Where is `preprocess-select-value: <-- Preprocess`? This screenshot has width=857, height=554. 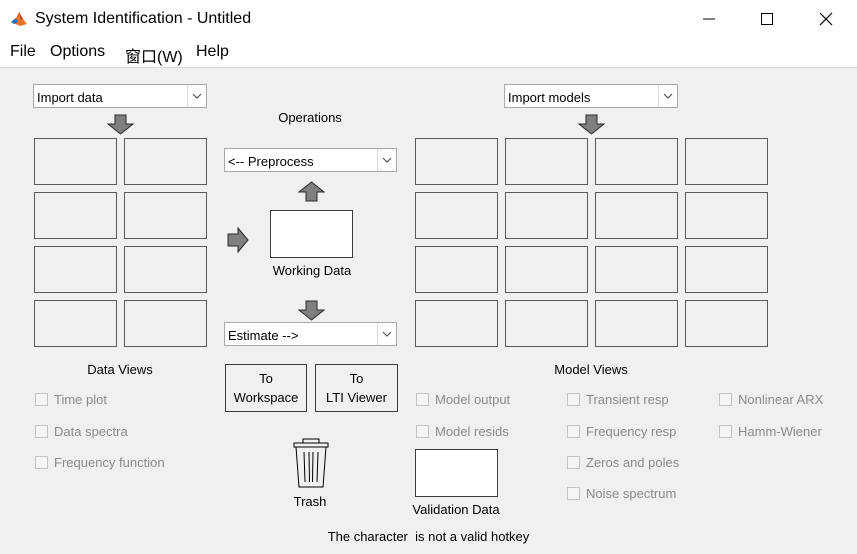
preprocess-select-value: <-- Preprocess is located at coordinates (271, 161).